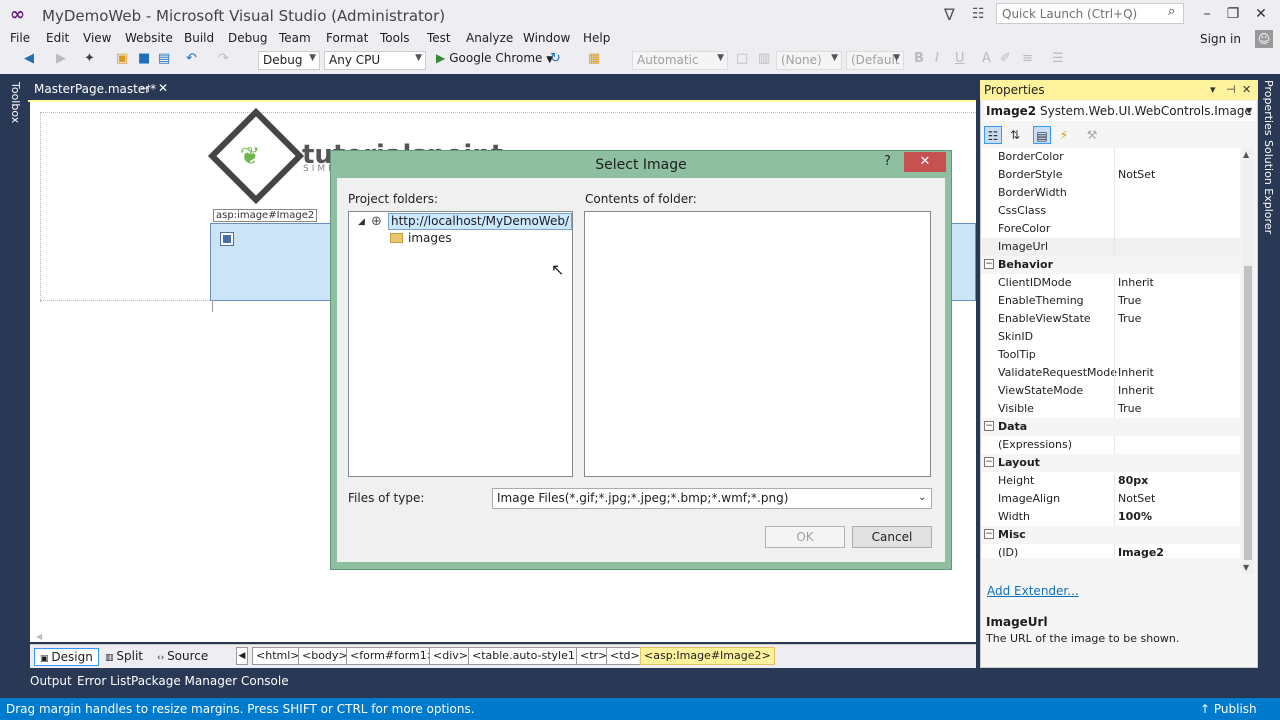 The image size is (1280, 720). I want to click on font-name-select: (None) ▼, so click(809, 60).